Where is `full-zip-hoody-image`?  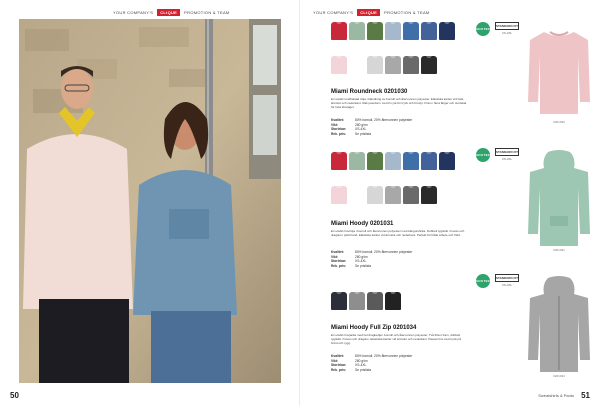 full-zip-hoody-image is located at coordinates (559, 324).